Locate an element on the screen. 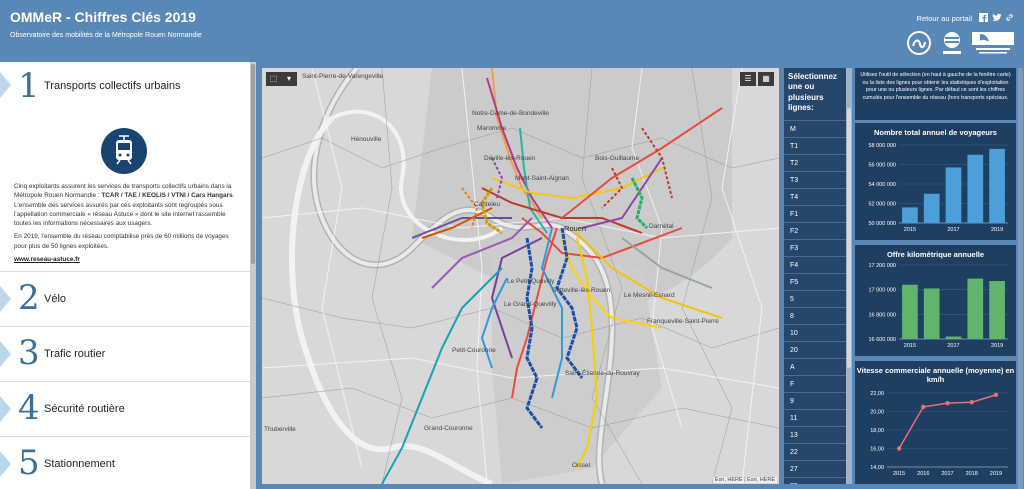 The image size is (1024, 489). section-number: 2 is located at coordinates (29, 298).